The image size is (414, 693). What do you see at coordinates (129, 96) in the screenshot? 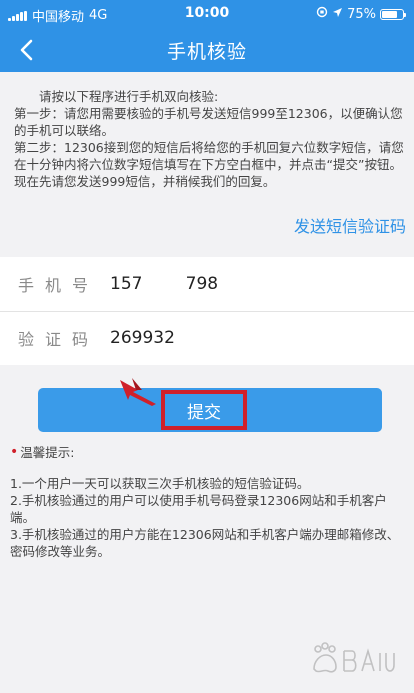
I see `instructions-intro: 请按以下程序进行手机双向核验:` at bounding box center [129, 96].